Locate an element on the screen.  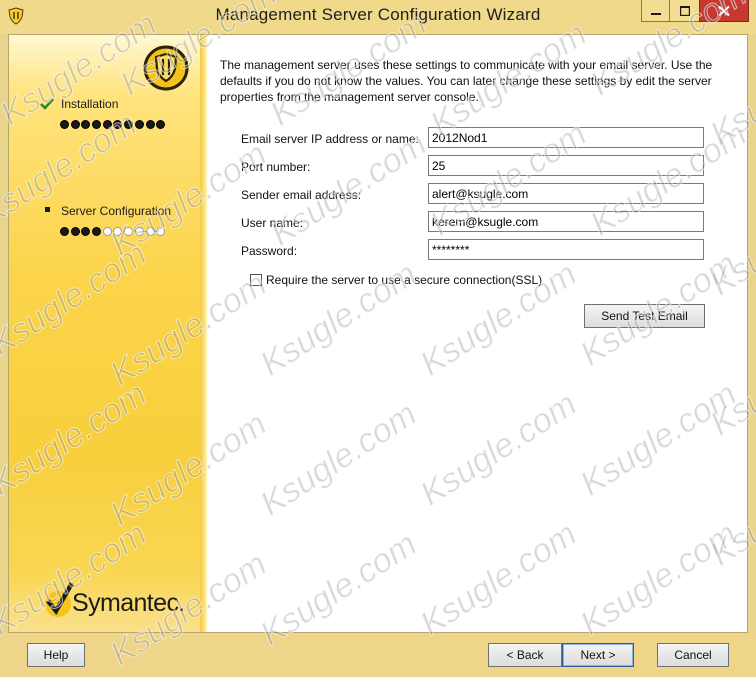
email-server-label: Email server IP address or name: is located at coordinates (330, 139).